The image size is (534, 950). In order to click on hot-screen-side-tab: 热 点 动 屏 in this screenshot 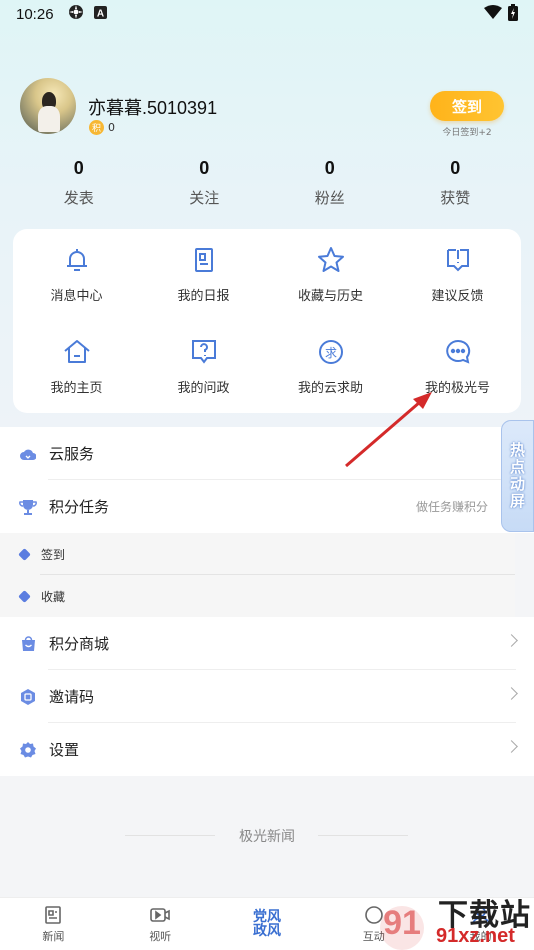, I will do `click(517, 476)`.